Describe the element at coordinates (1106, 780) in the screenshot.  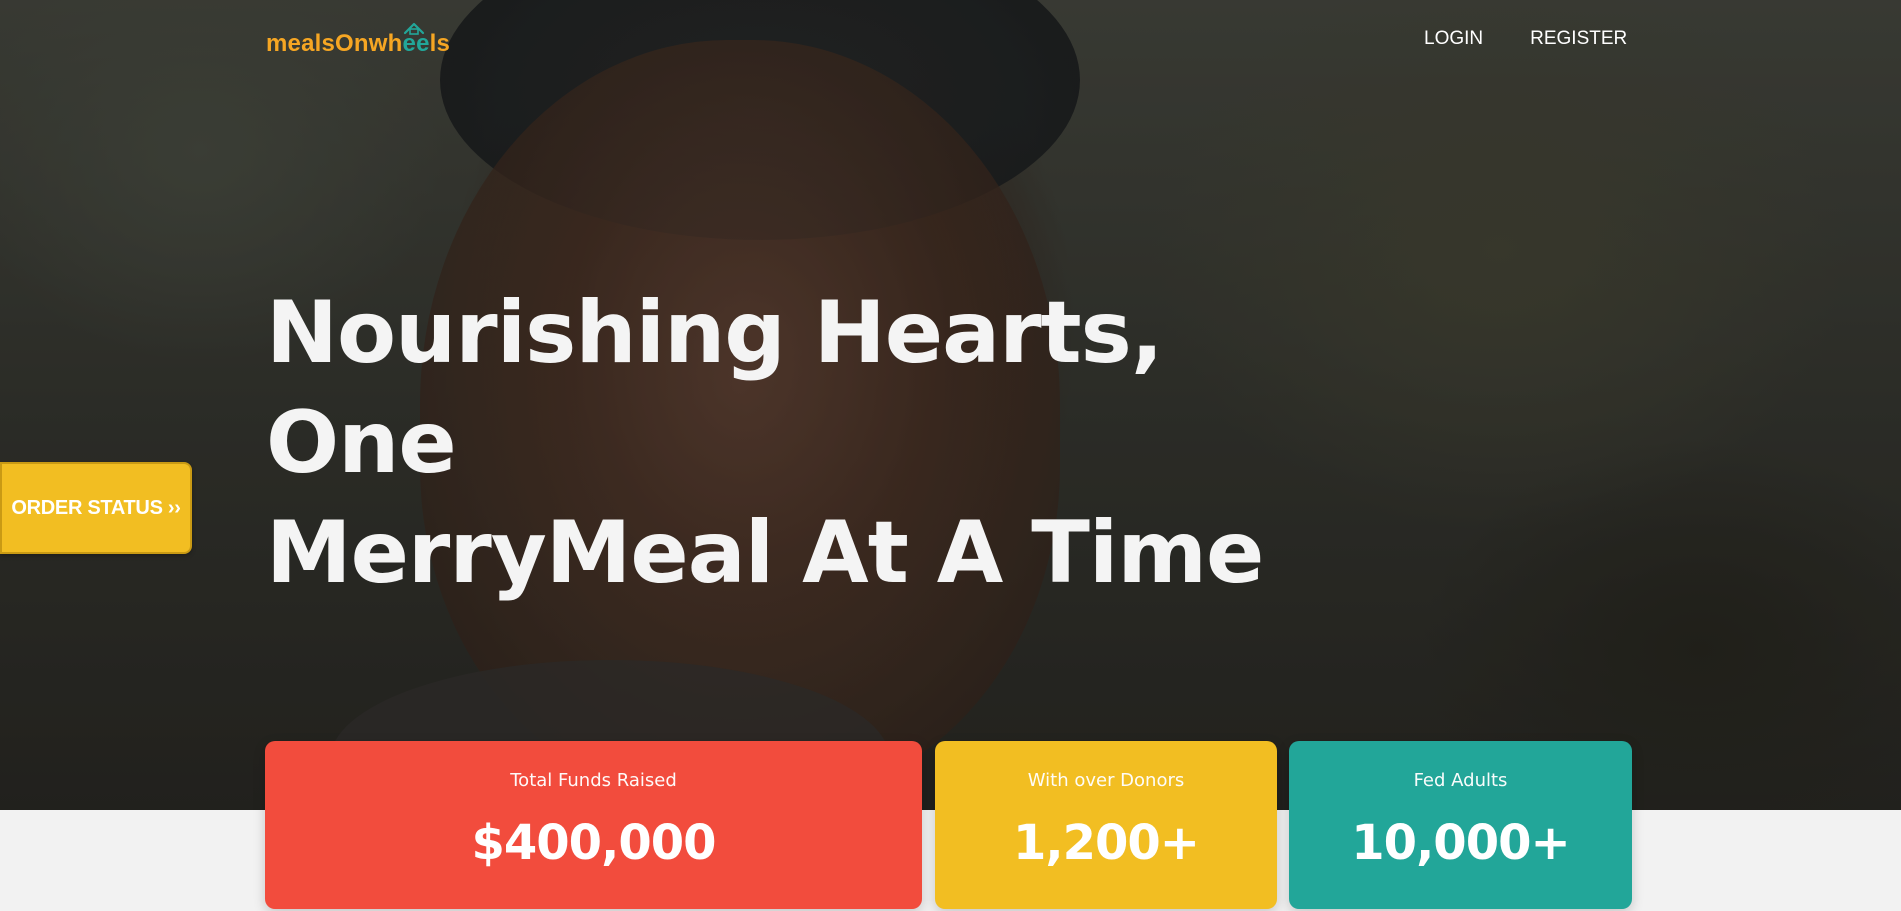
I see `stat-label: With over Donors` at that location.